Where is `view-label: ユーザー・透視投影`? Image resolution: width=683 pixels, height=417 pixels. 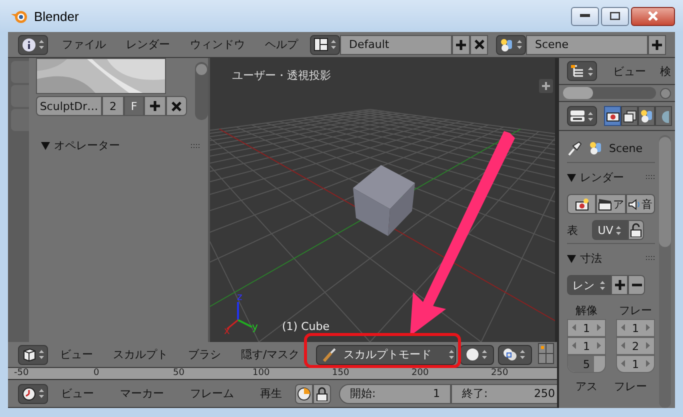
view-label: ユーザー・透視投影 is located at coordinates (281, 75).